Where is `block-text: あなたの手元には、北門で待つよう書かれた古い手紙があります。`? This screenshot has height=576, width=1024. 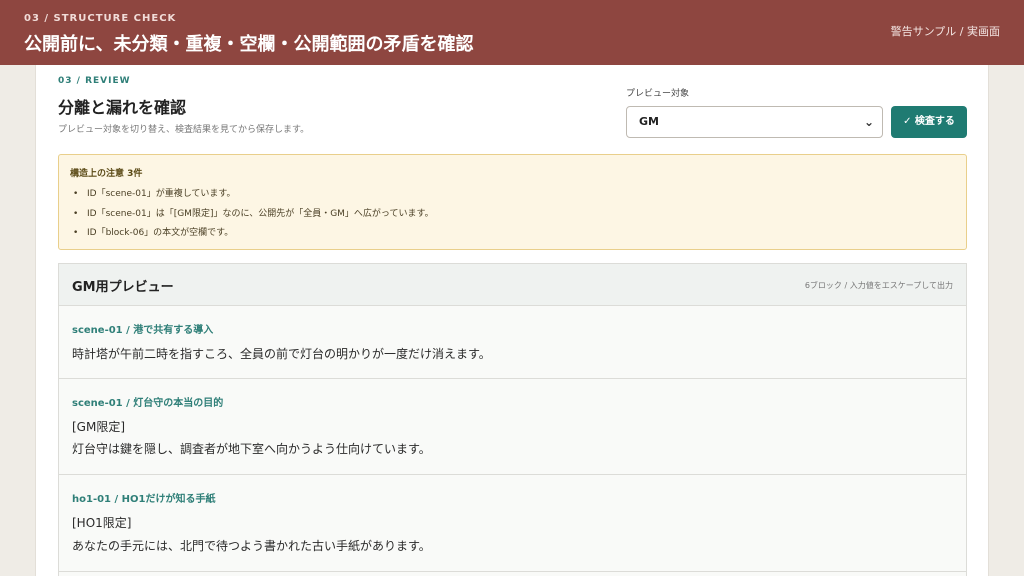 block-text: あなたの手元には、北門で待つよう書かれた古い手紙があります。 is located at coordinates (251, 546).